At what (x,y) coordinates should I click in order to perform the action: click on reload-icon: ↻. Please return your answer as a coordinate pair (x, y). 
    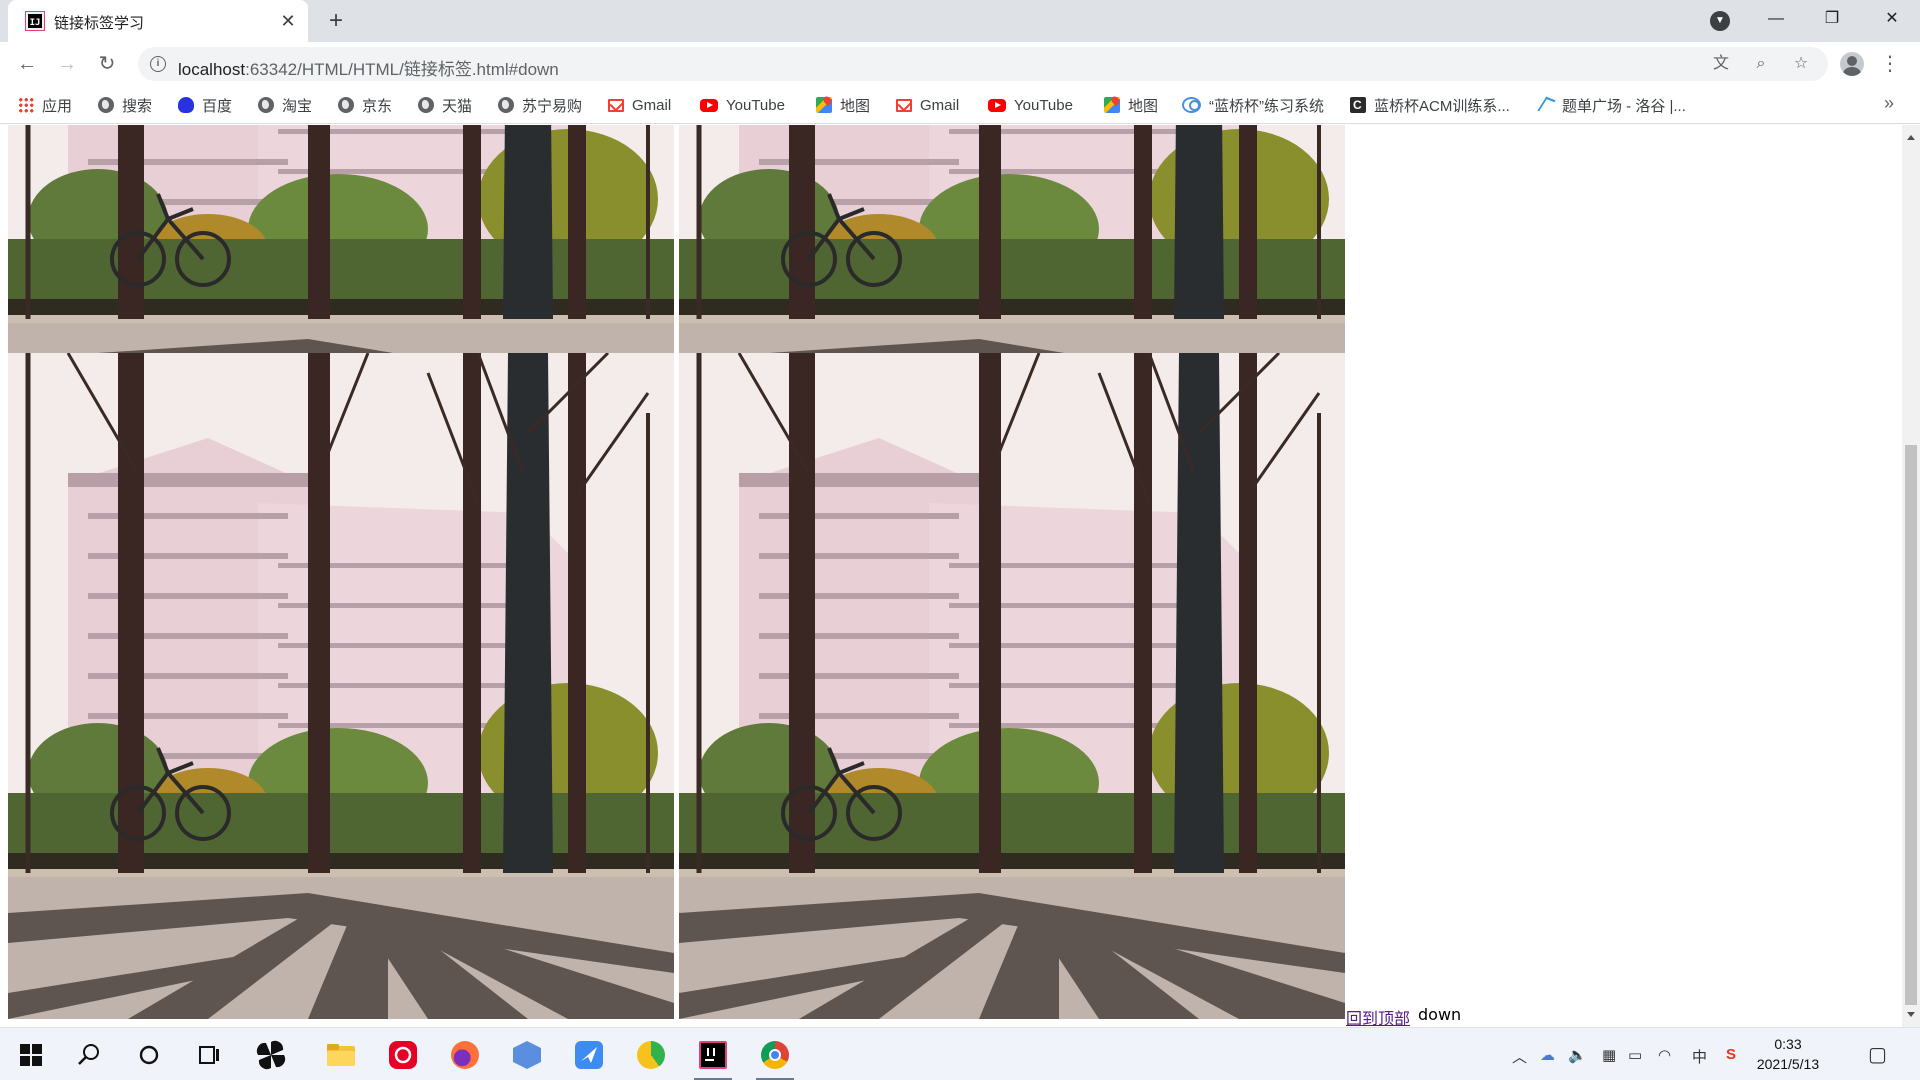
    Looking at the image, I should click on (107, 64).